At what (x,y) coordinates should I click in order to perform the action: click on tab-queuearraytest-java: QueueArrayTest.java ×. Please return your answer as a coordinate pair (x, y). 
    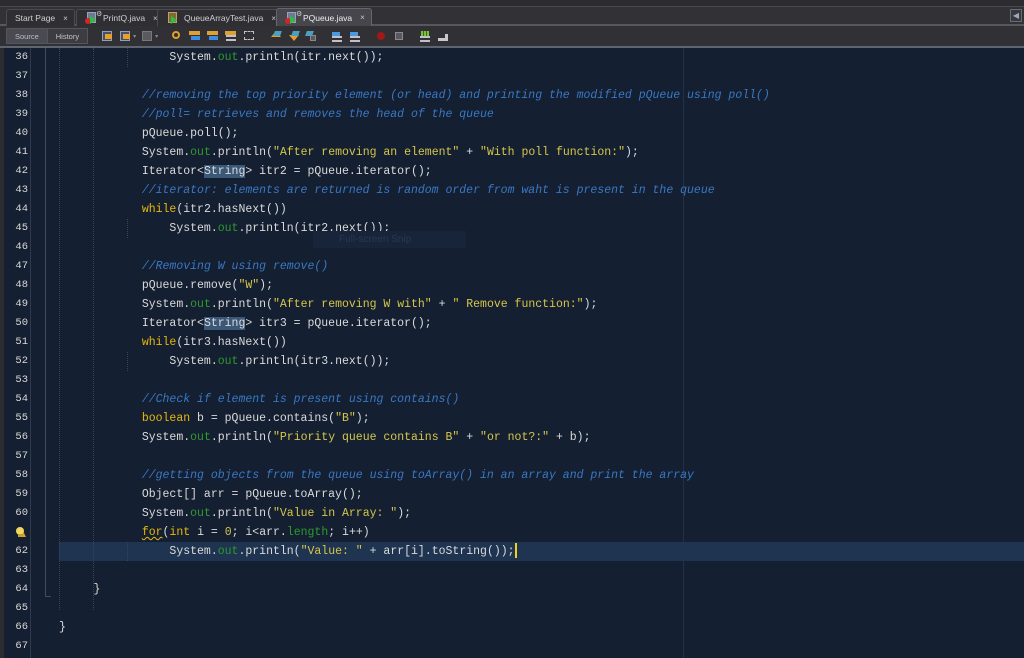
    Looking at the image, I should click on (220, 17).